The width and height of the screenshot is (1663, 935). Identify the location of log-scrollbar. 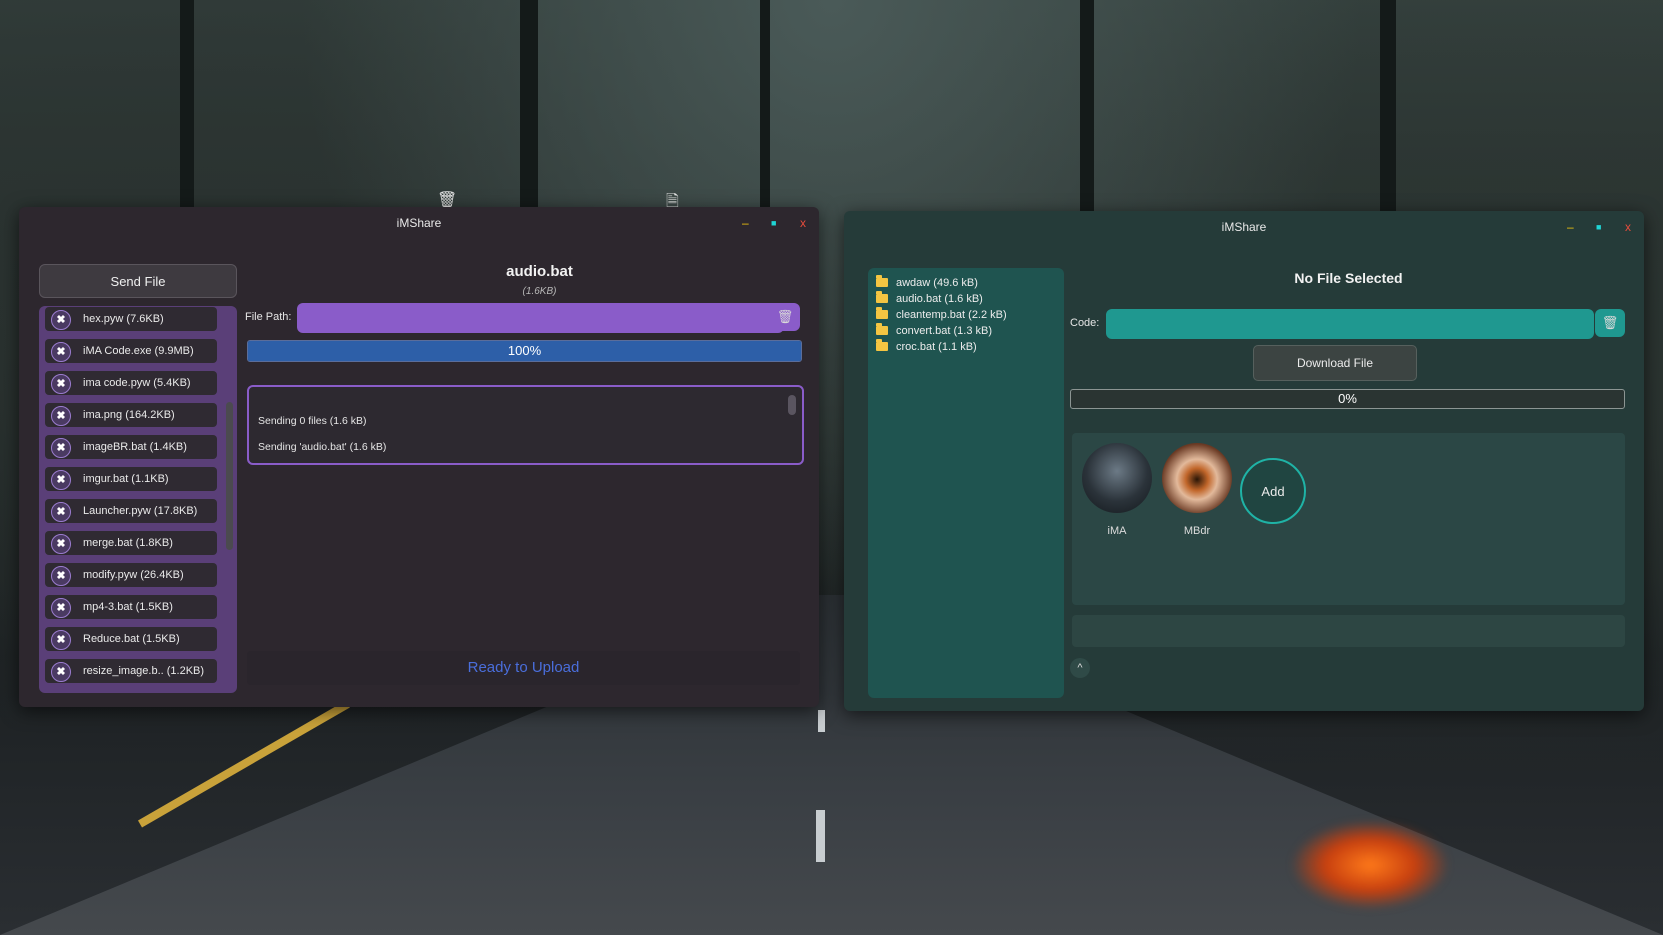
(792, 405).